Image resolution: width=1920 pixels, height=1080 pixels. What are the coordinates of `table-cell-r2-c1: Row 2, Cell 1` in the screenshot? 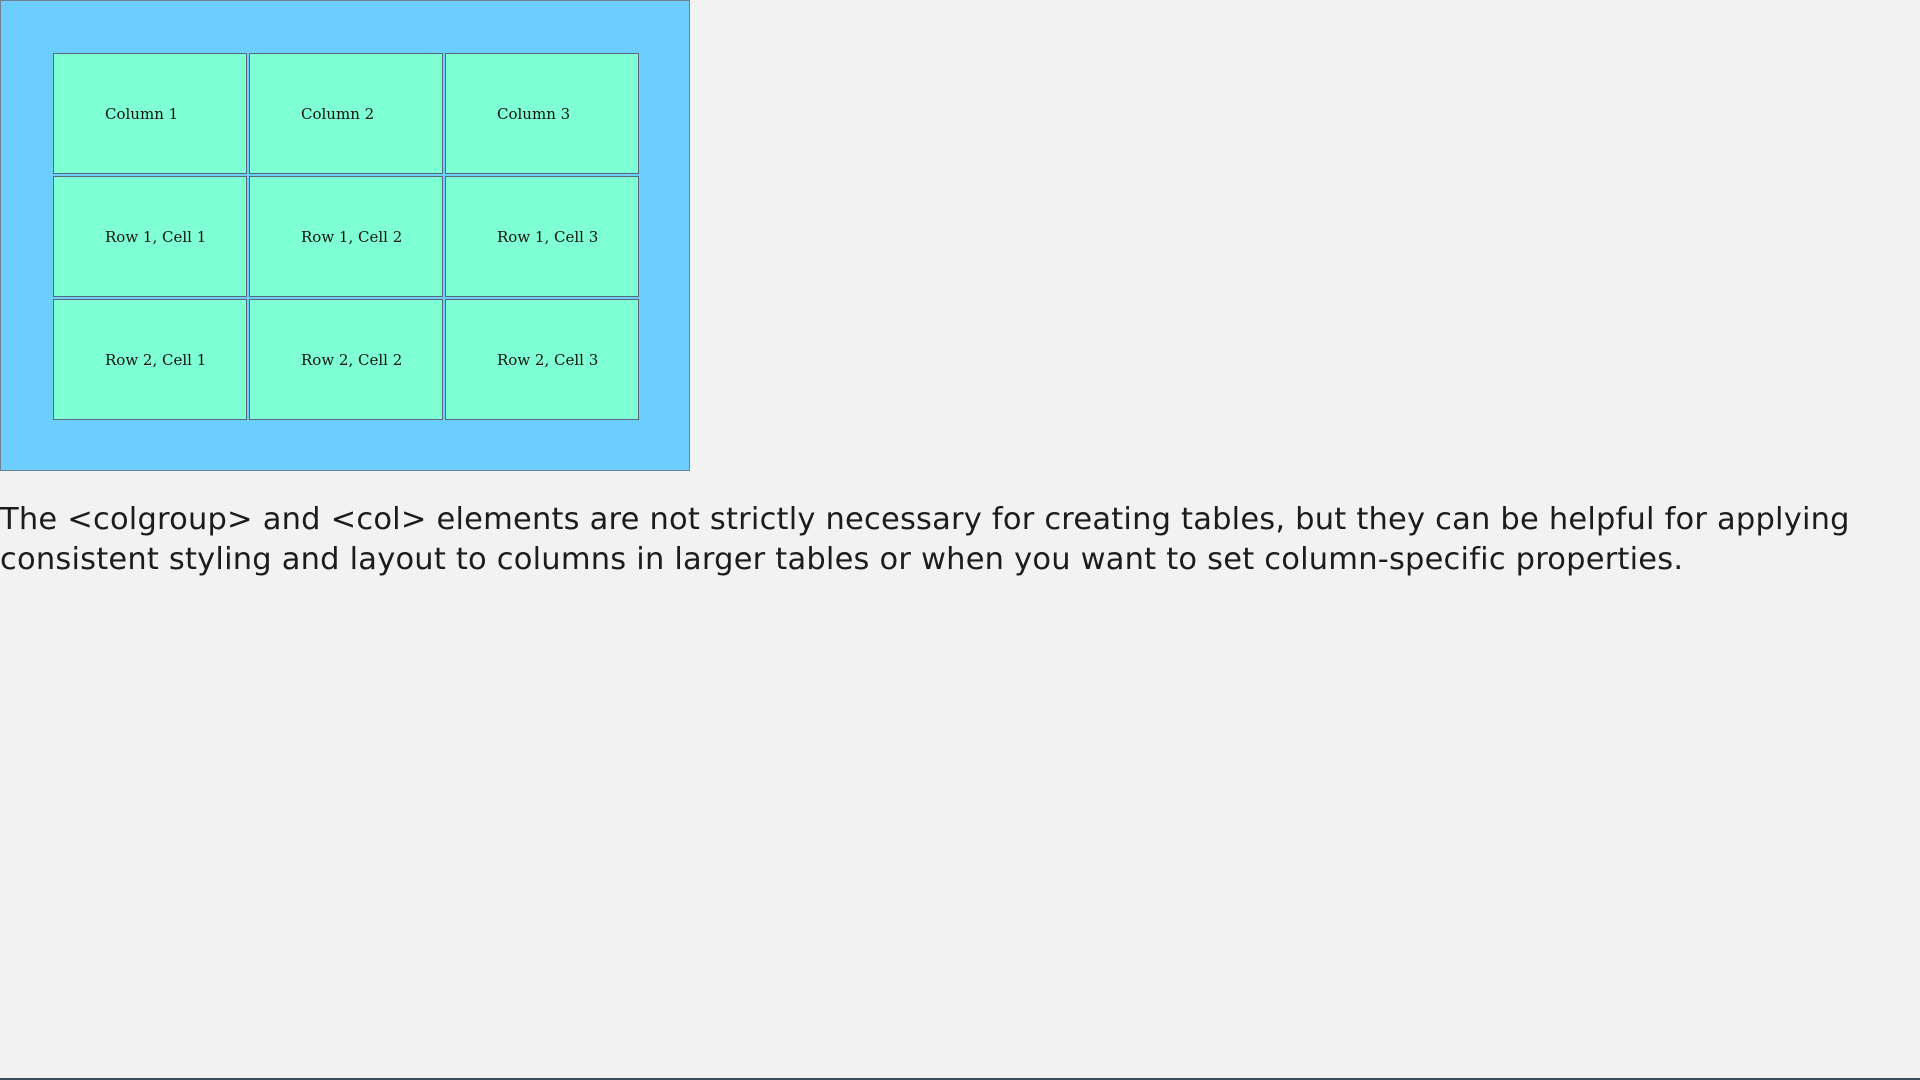 It's located at (150, 359).